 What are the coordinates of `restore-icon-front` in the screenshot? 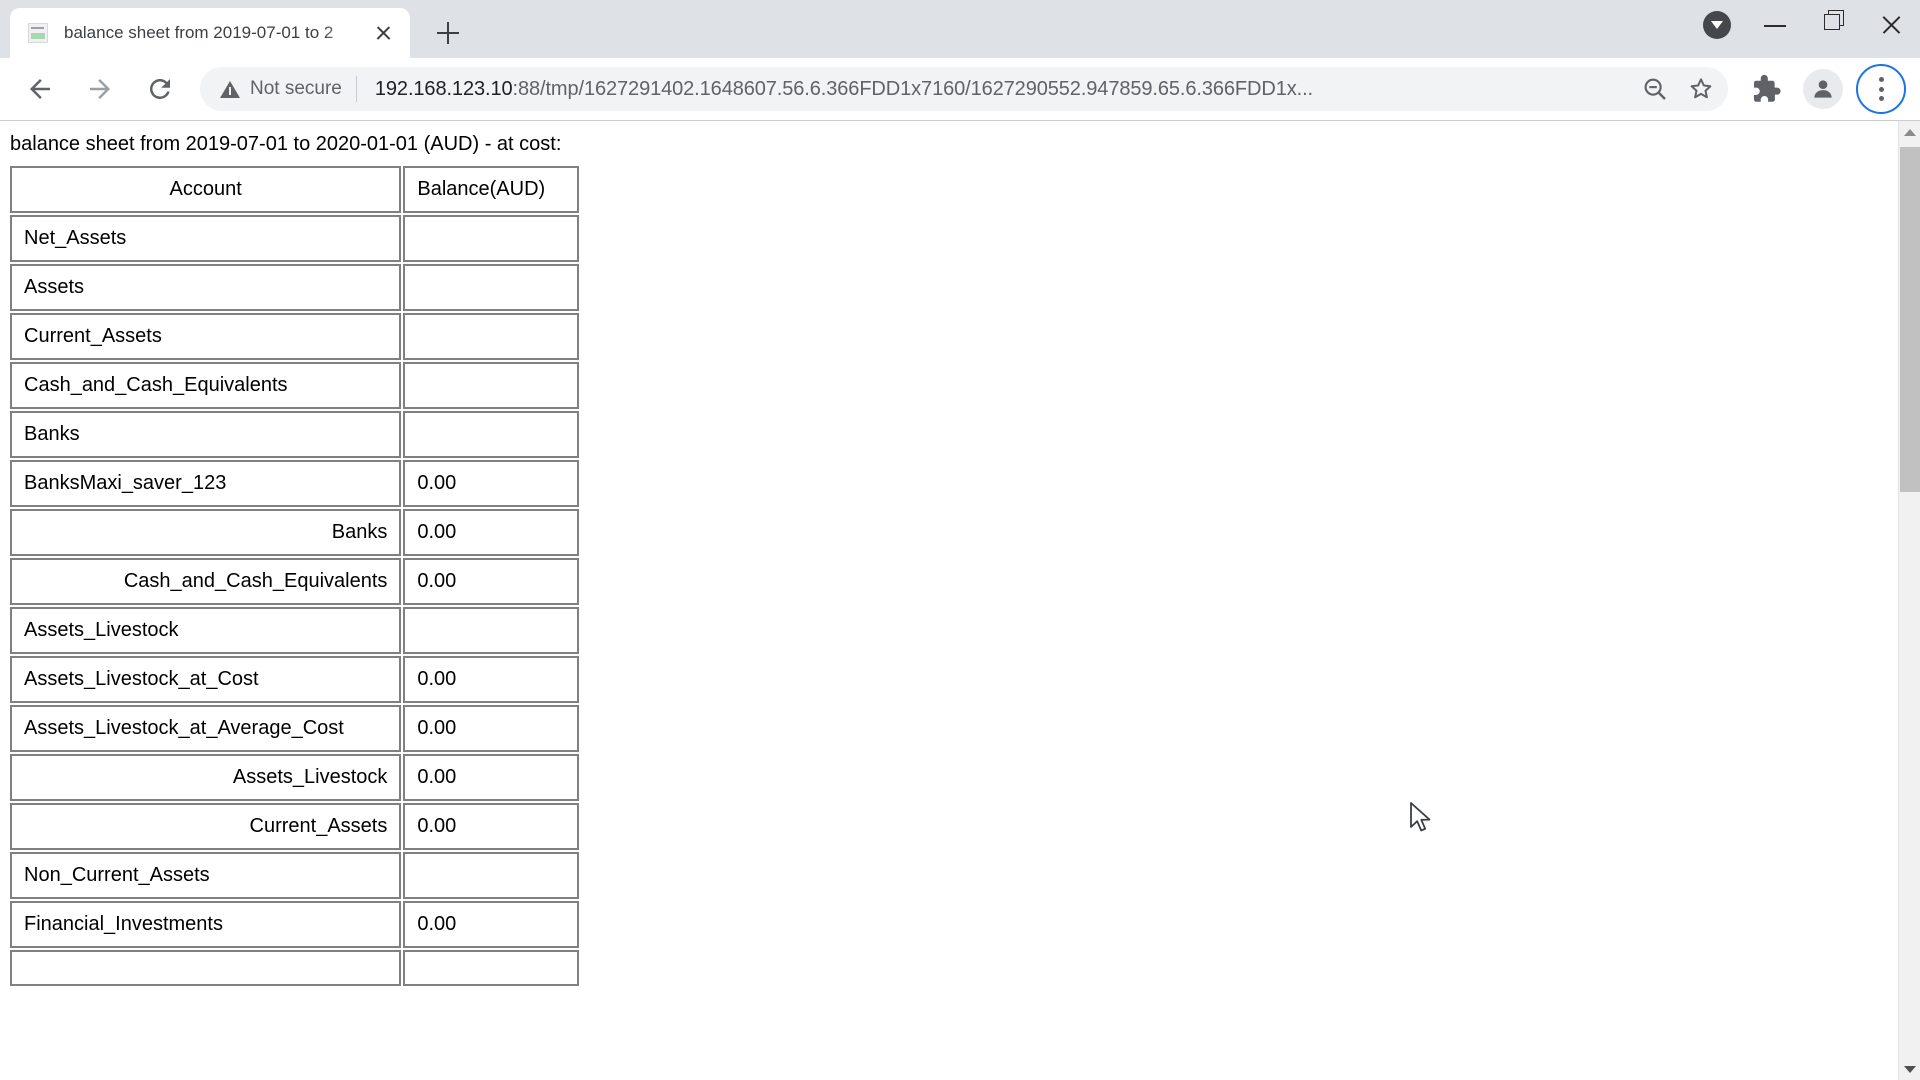 It's located at (1832, 22).